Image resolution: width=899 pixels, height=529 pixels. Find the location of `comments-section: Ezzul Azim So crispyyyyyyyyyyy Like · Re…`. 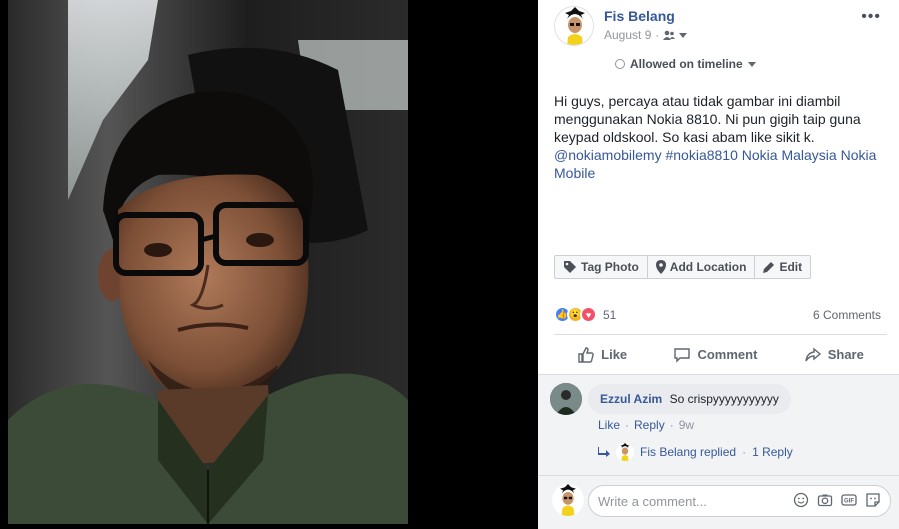

comments-section: Ezzul Azim So crispyyyyyyyyyyy Like · Re… is located at coordinates (718, 424).